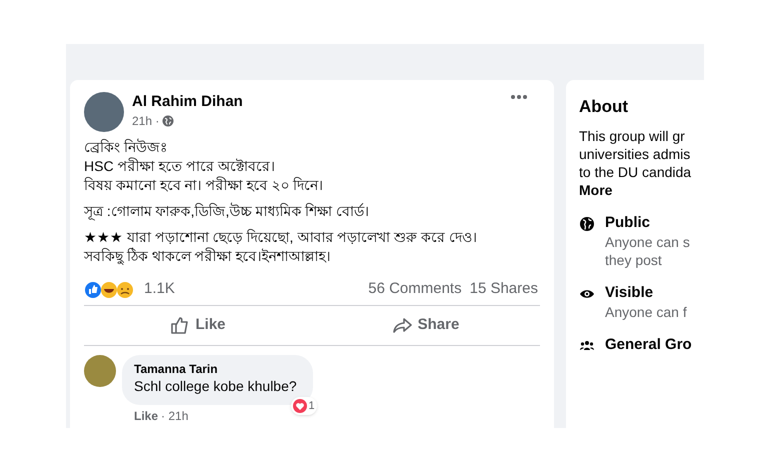  I want to click on action-button: Share, so click(426, 325).